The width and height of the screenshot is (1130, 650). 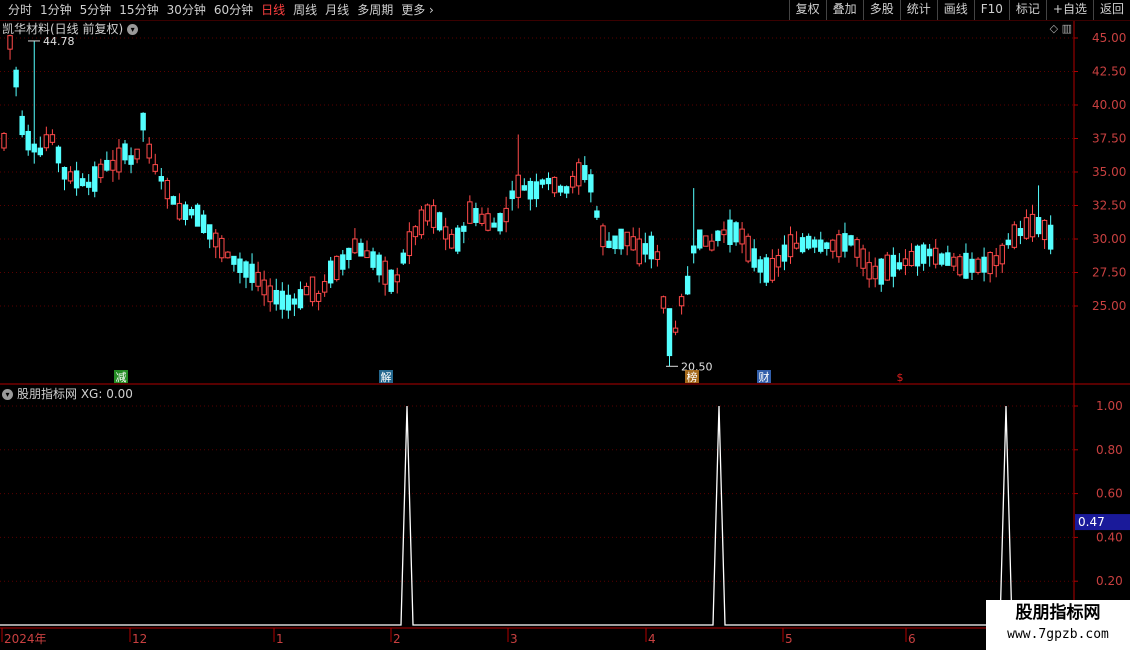 I want to click on indicator-title: 股朋指标网 XG: 0.00, so click(x=75, y=394).